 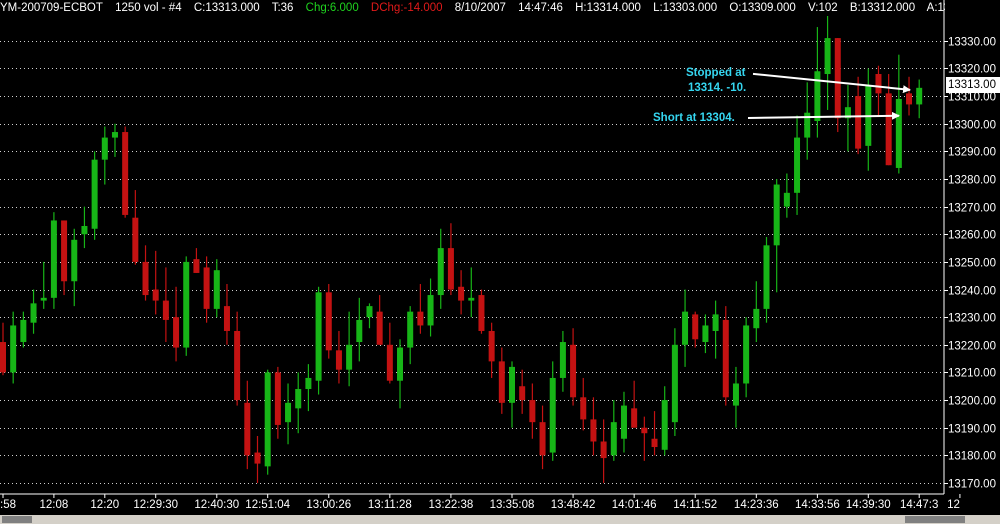 I want to click on ytick-label: 13190.00, so click(x=972, y=430).